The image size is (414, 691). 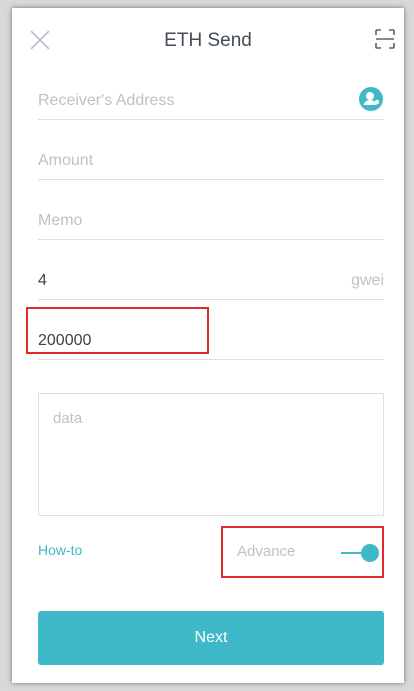 I want to click on how-to-link: How-to, so click(x=60, y=550).